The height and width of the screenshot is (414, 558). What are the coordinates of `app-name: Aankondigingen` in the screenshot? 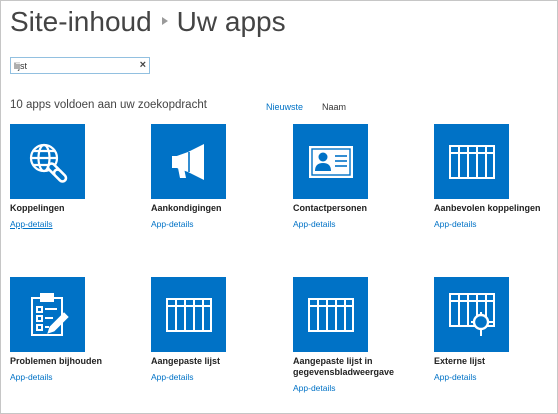 It's located at (186, 208).